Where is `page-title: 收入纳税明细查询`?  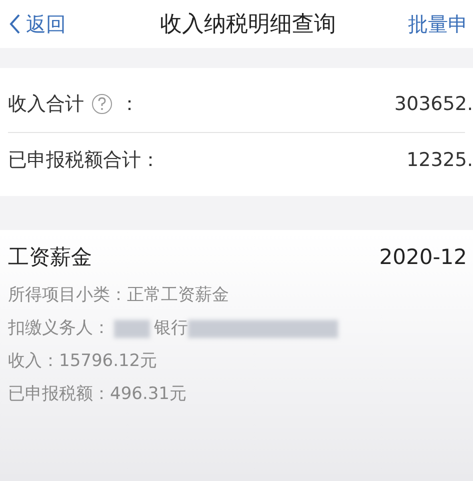
page-title: 收入纳税明细查询 is located at coordinates (248, 24).